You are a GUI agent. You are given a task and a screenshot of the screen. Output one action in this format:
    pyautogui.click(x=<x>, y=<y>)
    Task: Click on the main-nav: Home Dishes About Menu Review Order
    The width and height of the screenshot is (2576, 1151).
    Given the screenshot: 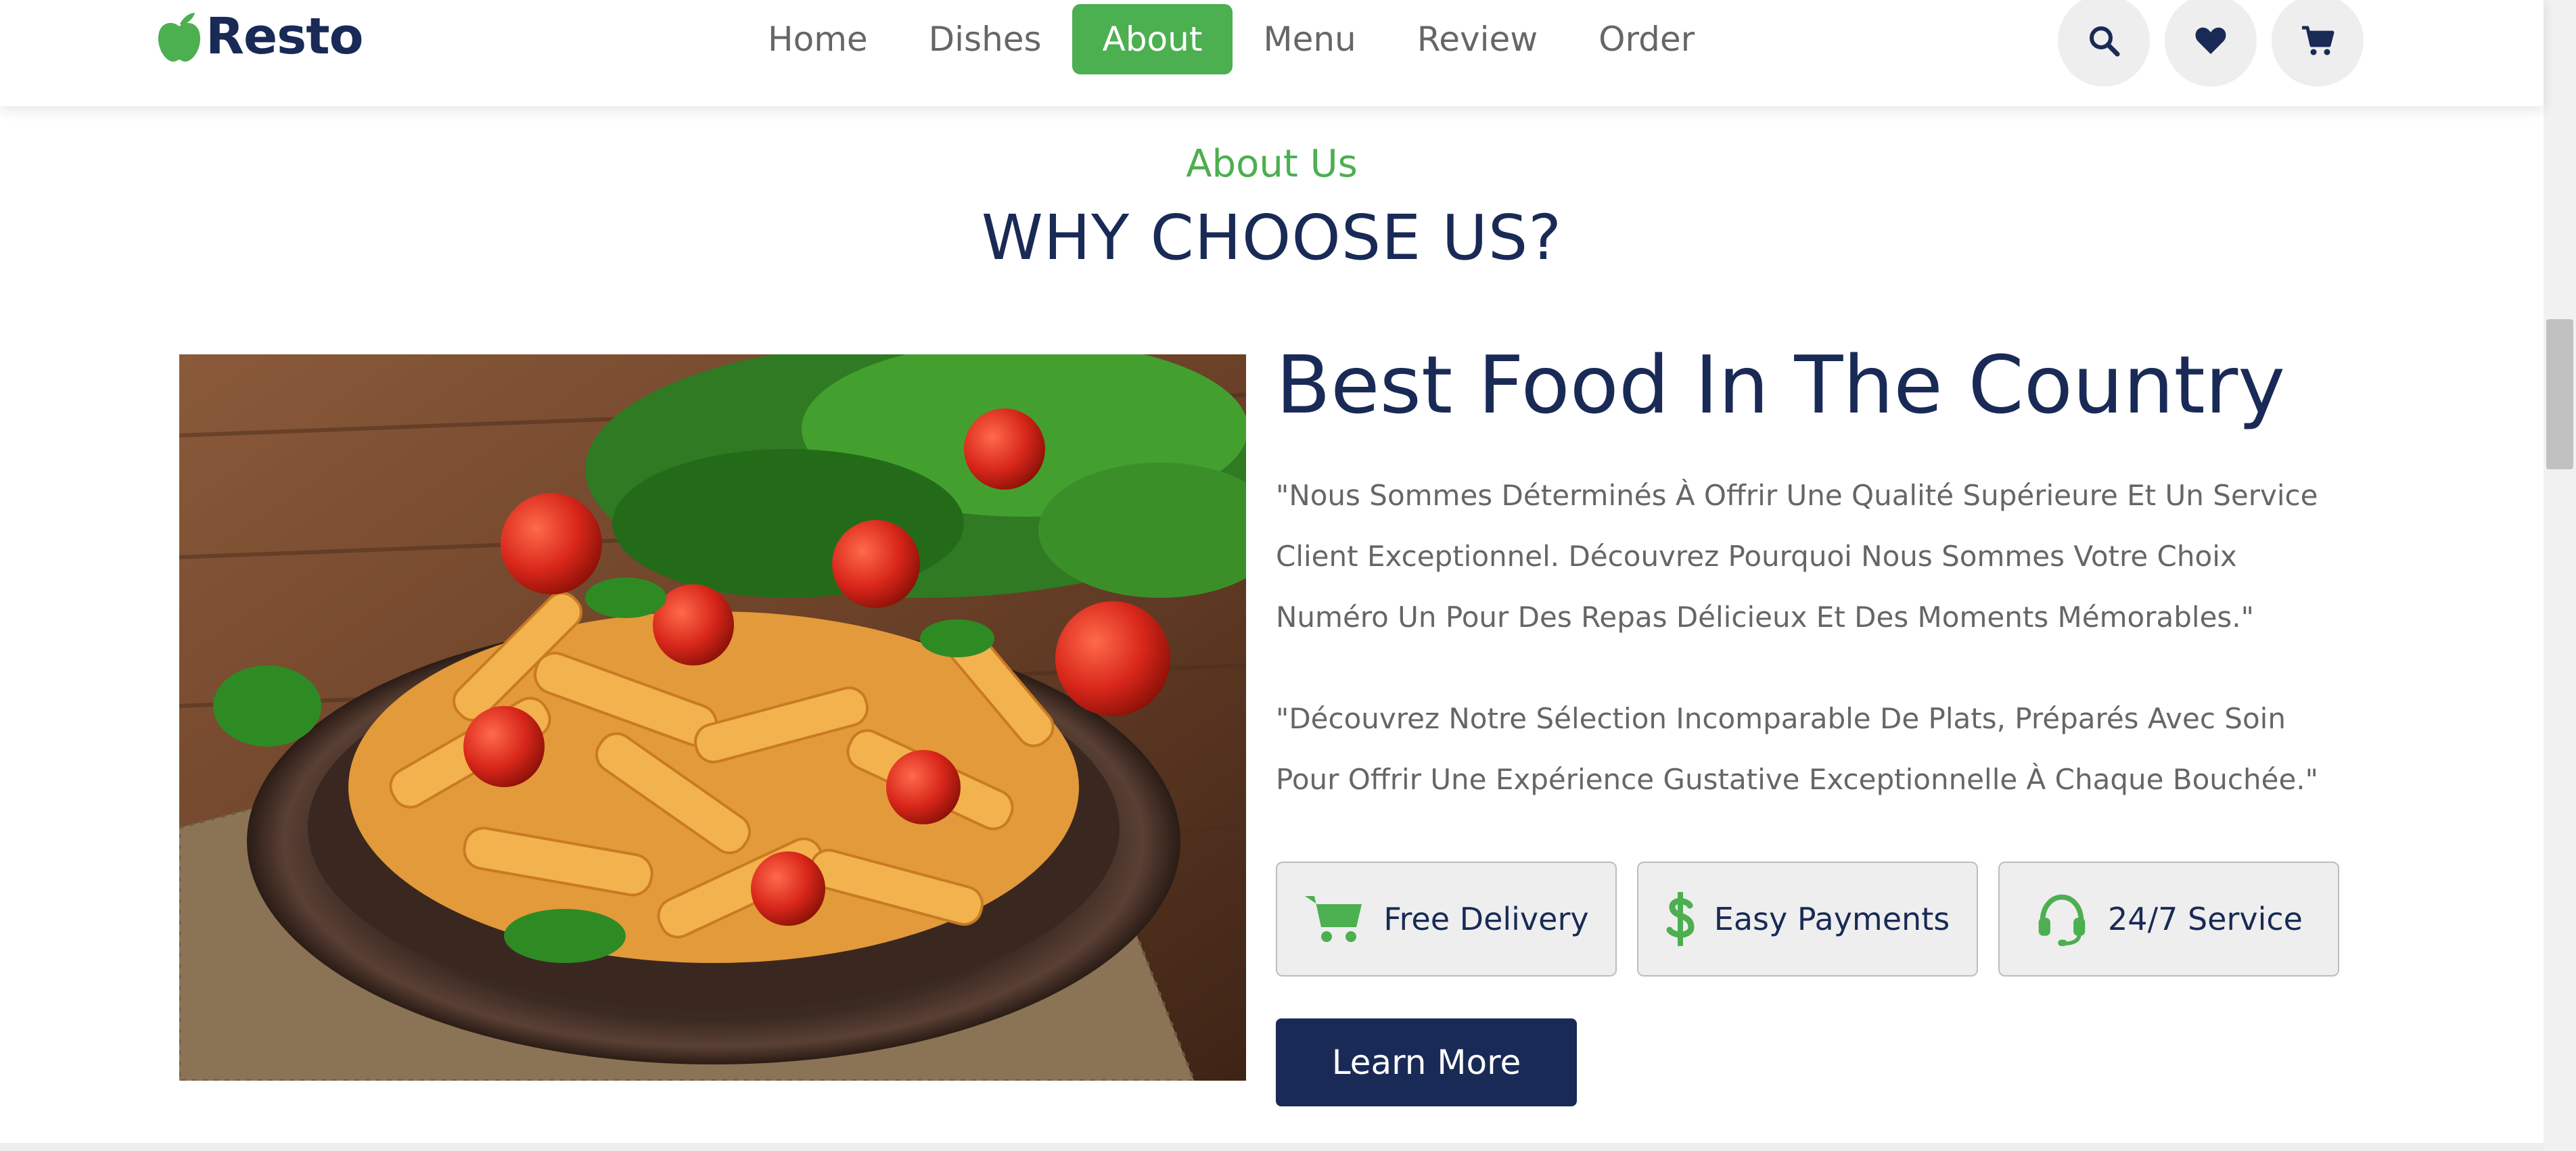 What is the action you would take?
    pyautogui.click(x=1231, y=39)
    